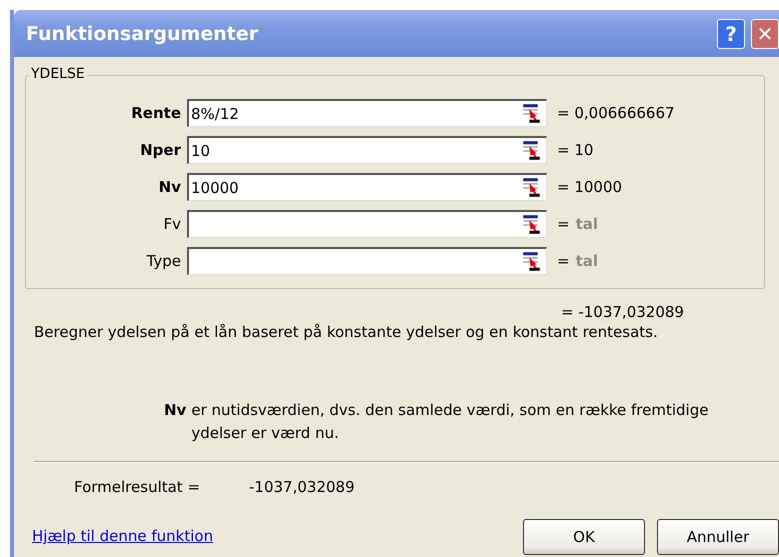 The image size is (779, 557). What do you see at coordinates (143, 33) in the screenshot?
I see `window-title: Funktionsargumenter` at bounding box center [143, 33].